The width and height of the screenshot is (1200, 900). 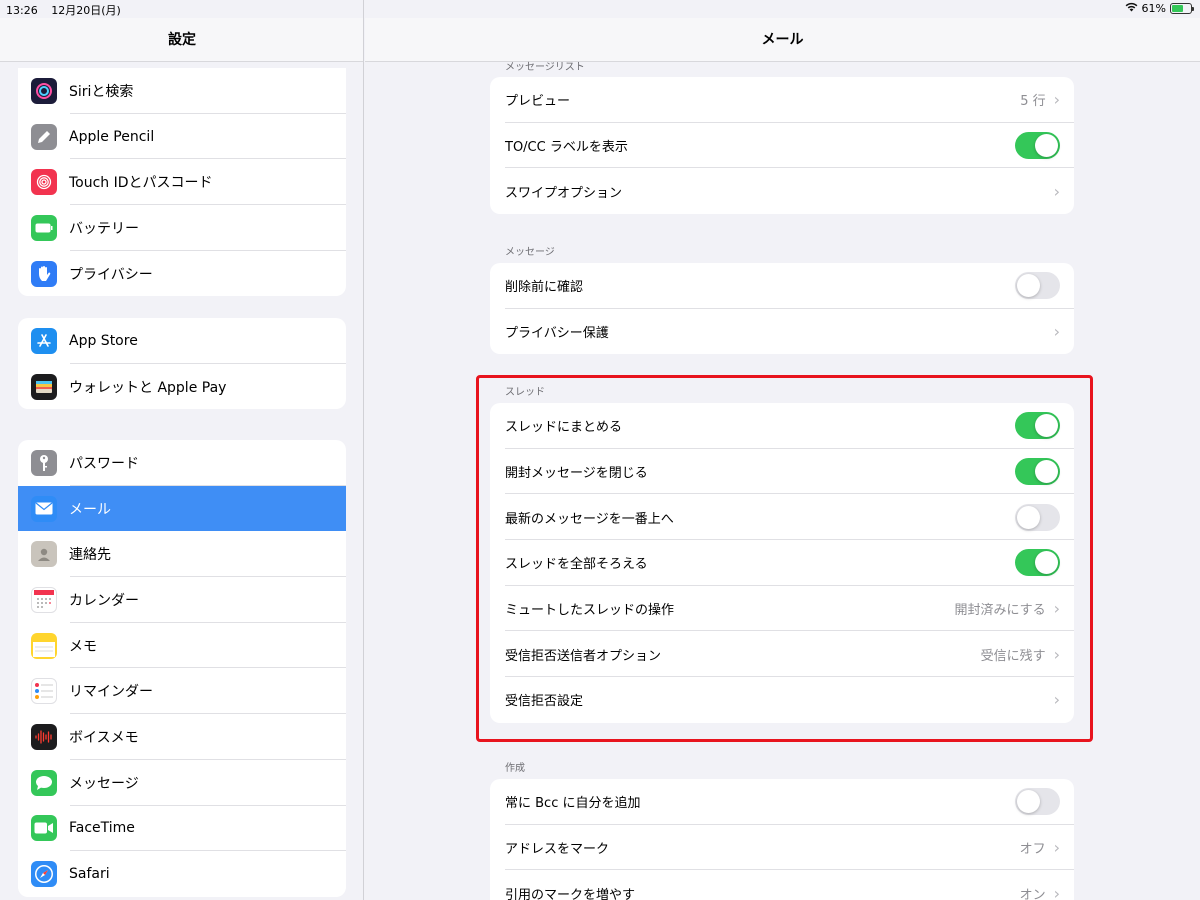 What do you see at coordinates (182, 91) in the screenshot?
I see `sidebar-item-siri: Siriと検索` at bounding box center [182, 91].